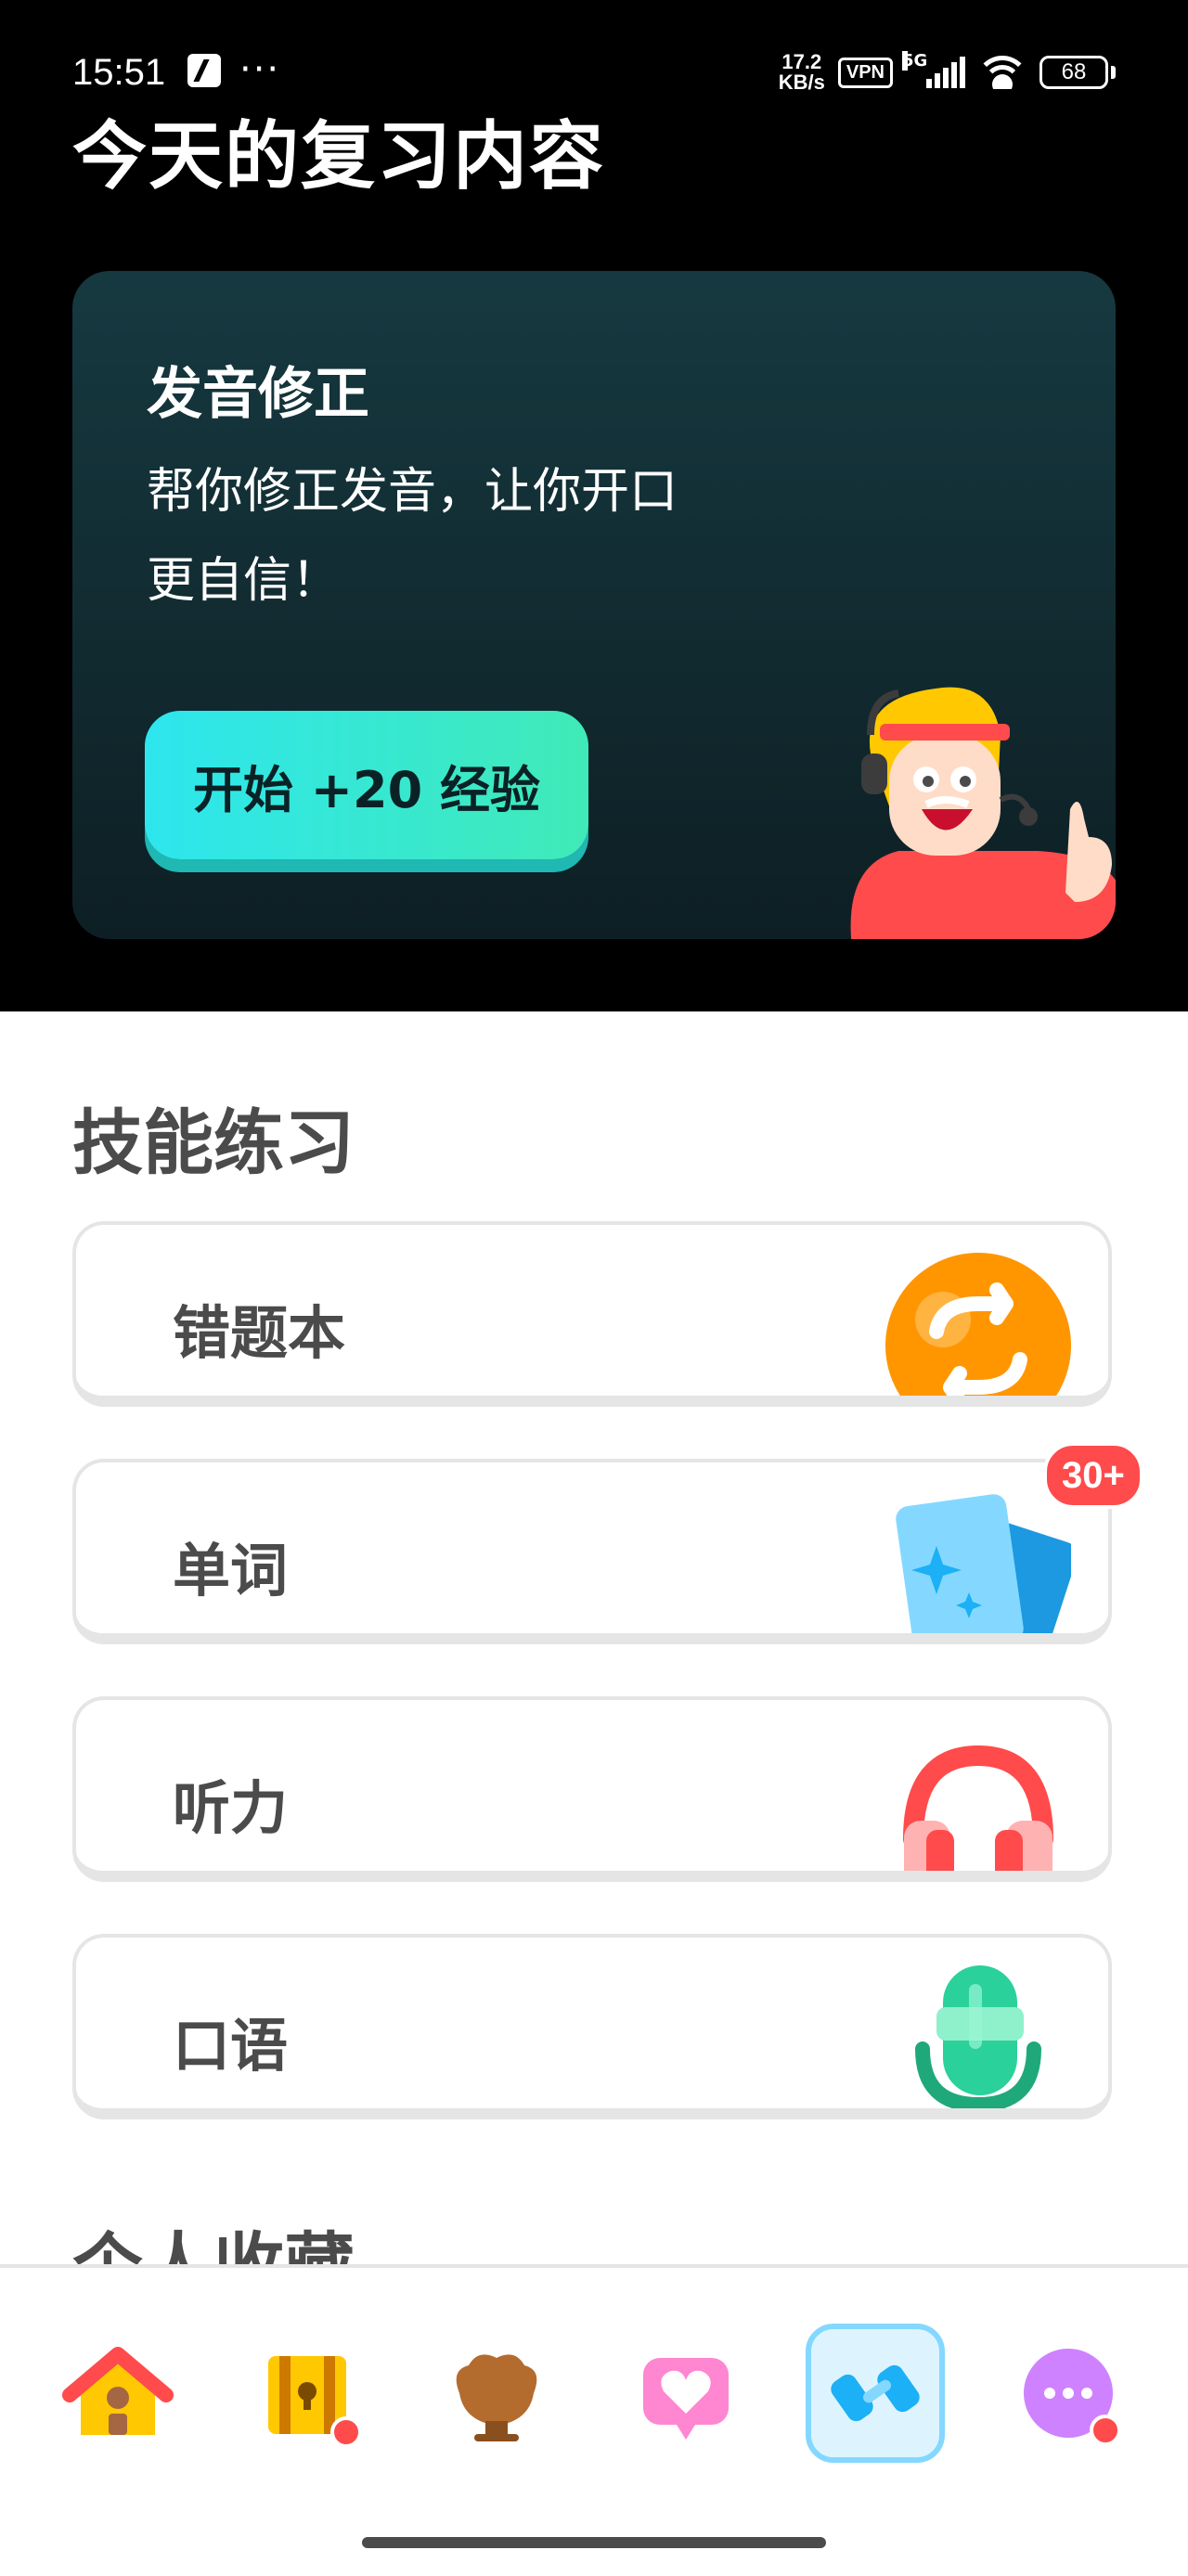 Image resolution: width=1188 pixels, height=2576 pixels. What do you see at coordinates (258, 395) in the screenshot?
I see `hero-title: 发音修正` at bounding box center [258, 395].